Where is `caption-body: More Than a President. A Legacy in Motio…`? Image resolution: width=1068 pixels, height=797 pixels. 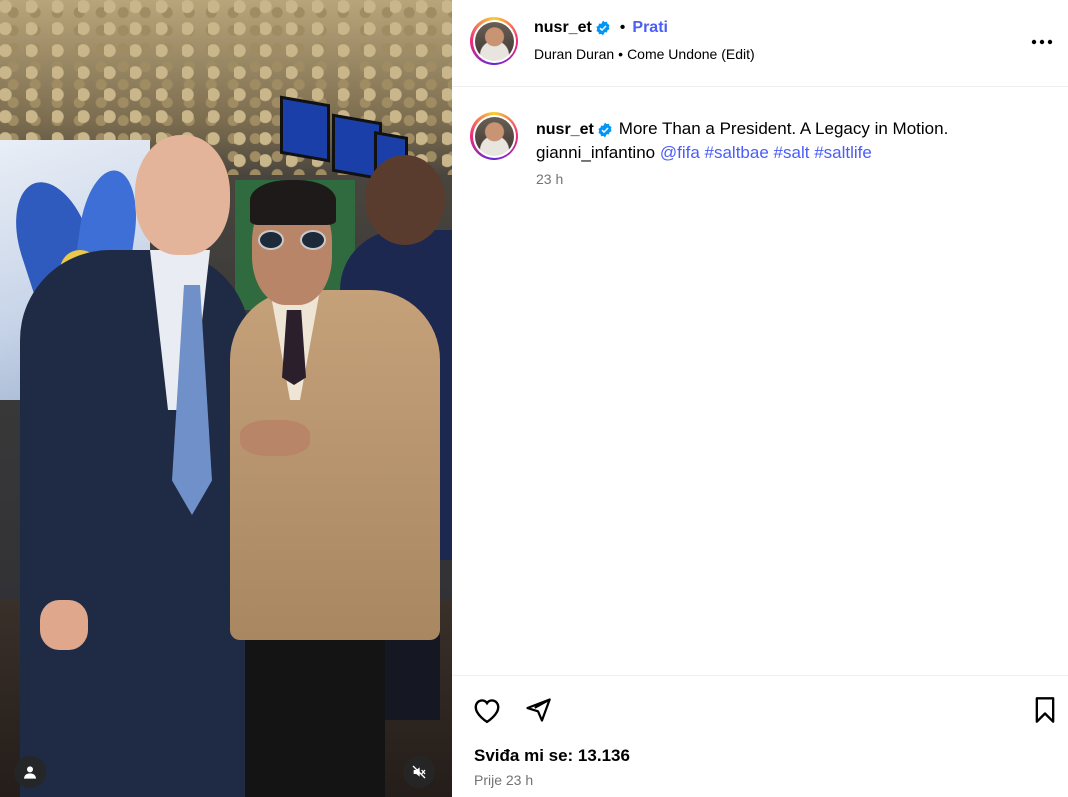
caption-body: More Than a President. A Legacy in Motio… is located at coordinates (783, 128).